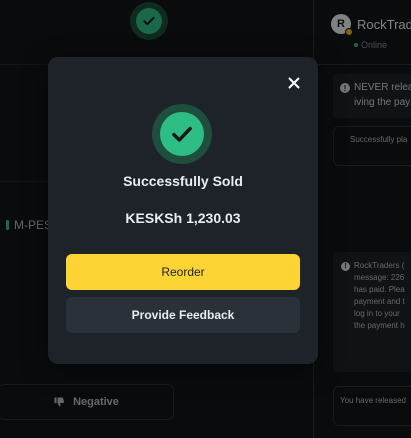  I want to click on check-circle-icon, so click(182, 134).